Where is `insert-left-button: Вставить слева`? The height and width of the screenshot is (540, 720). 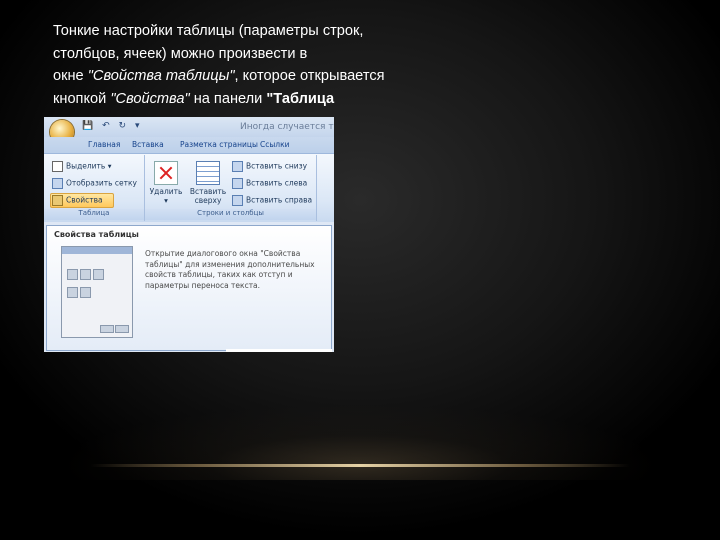 insert-left-button: Вставить слева is located at coordinates (269, 183).